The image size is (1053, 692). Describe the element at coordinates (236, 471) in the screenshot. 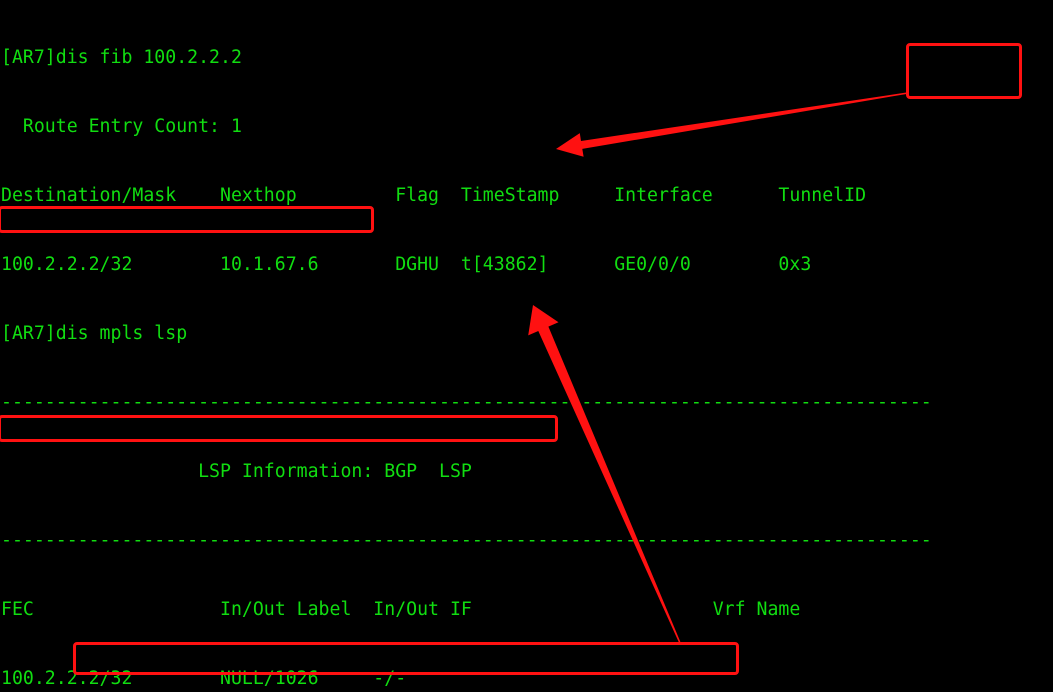

I see `terminal-line: LSP Information: BGP LSP` at that location.